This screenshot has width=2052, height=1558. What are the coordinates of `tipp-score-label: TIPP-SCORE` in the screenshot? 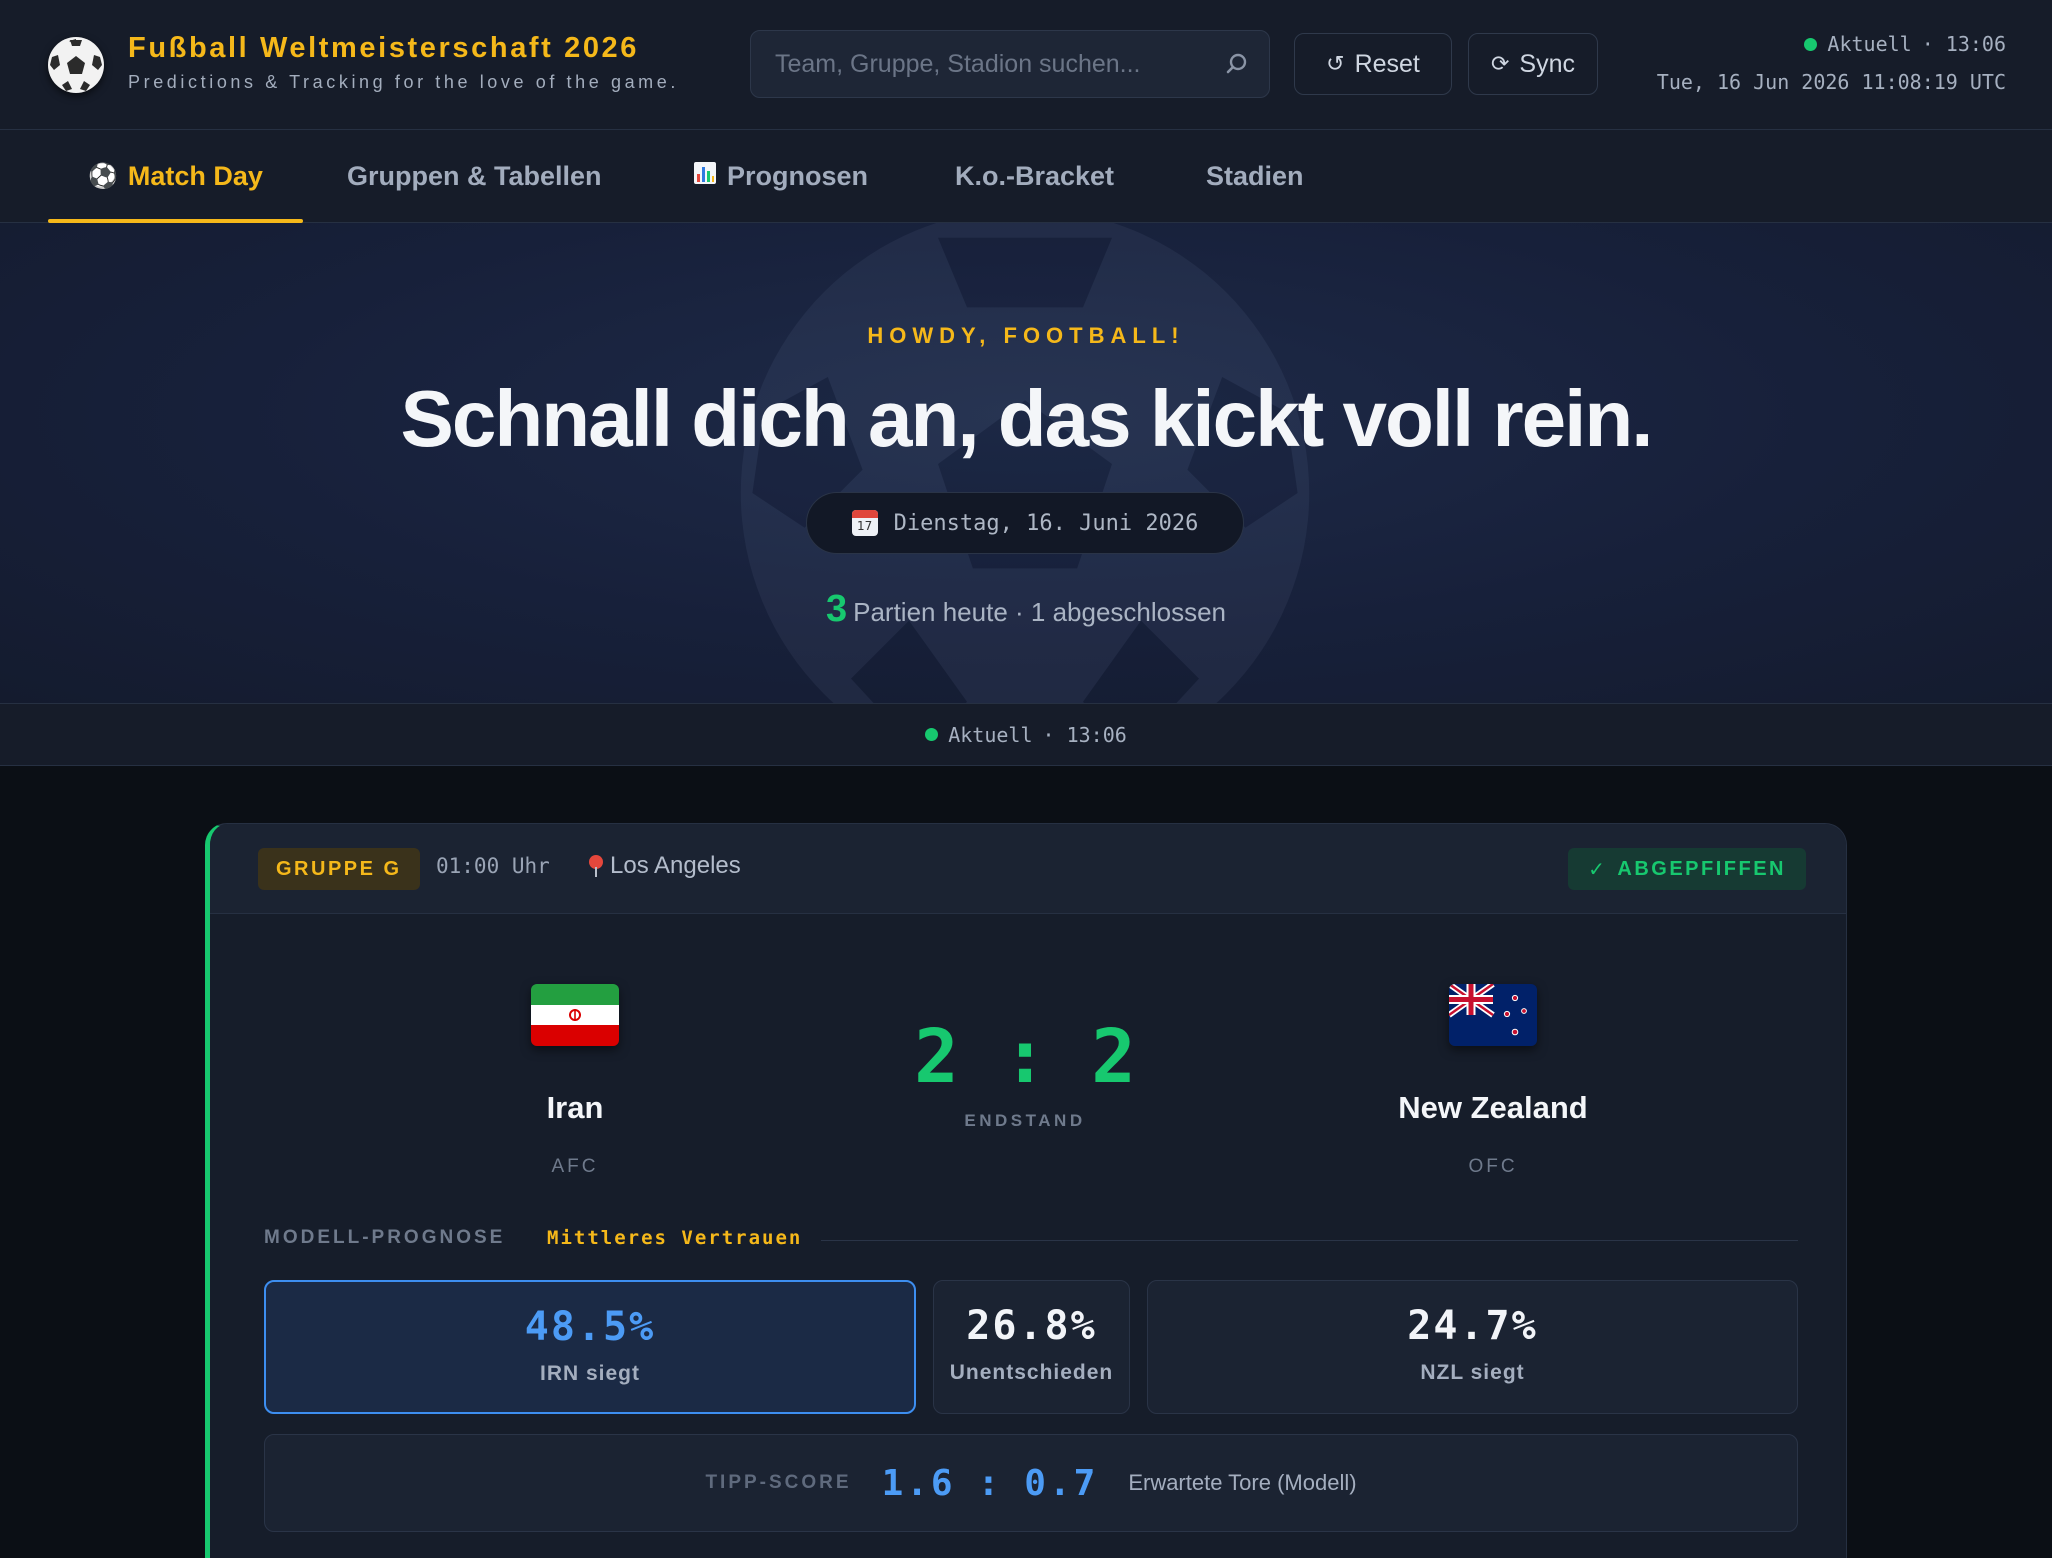 It's located at (778, 1482).